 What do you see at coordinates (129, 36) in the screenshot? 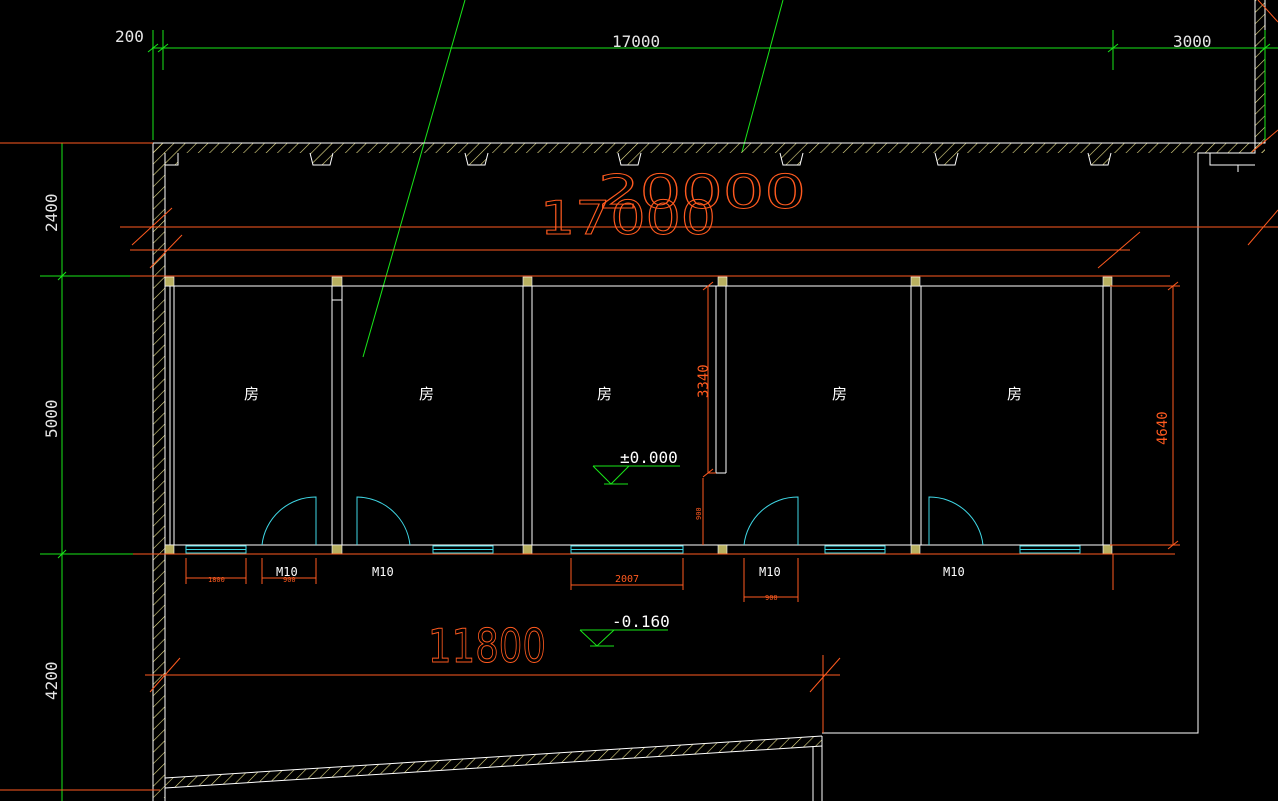
I see `dim-offset: 200` at bounding box center [129, 36].